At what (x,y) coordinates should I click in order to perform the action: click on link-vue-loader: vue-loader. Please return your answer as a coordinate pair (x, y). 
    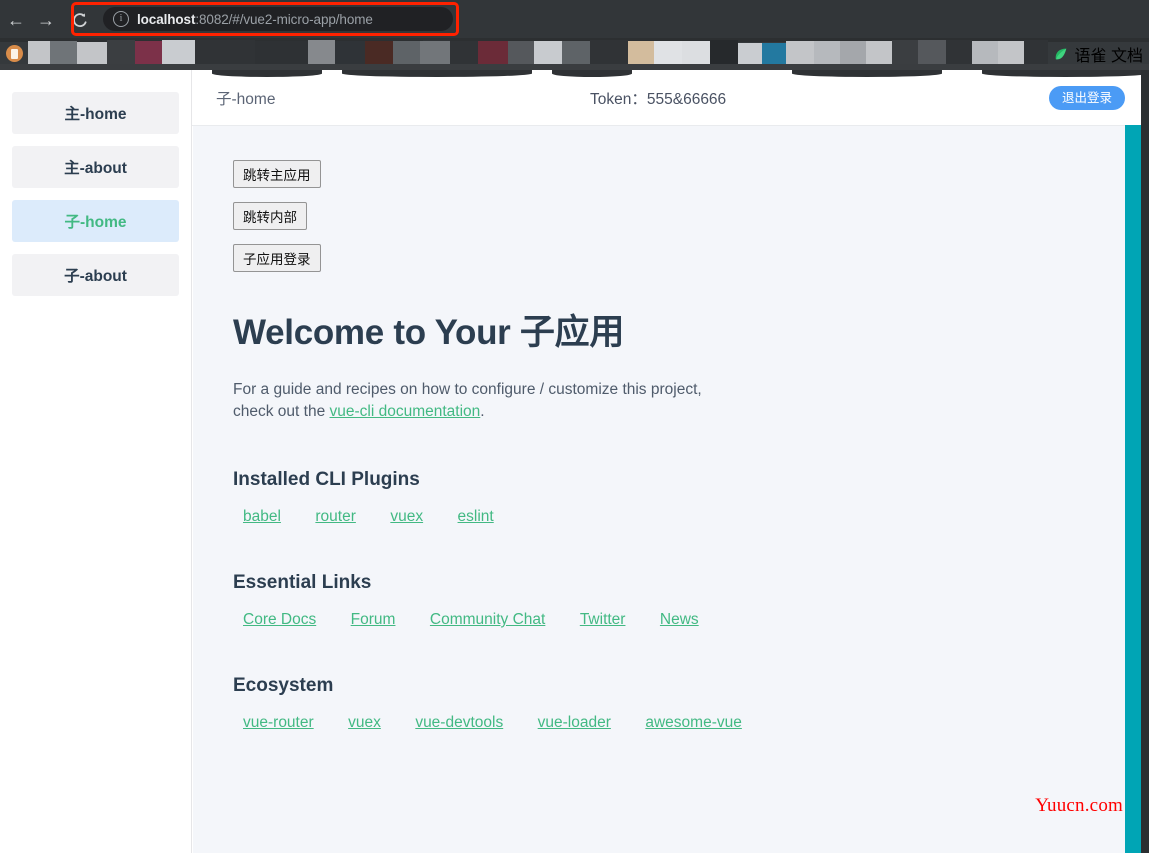
    Looking at the image, I should click on (574, 722).